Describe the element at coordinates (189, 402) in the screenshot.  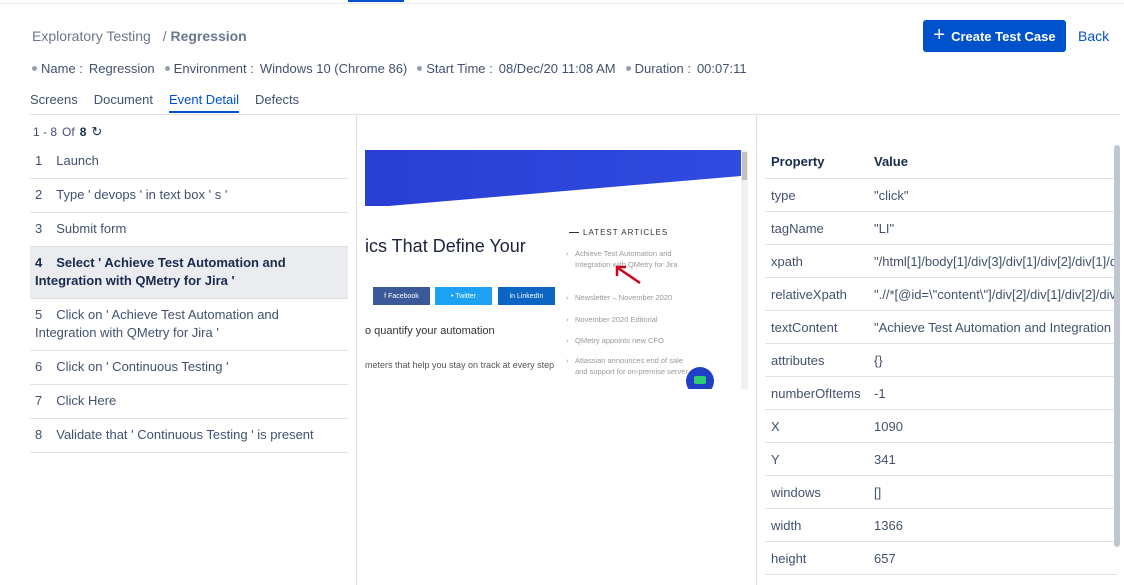
I see `step-item: 7 Click Here` at that location.